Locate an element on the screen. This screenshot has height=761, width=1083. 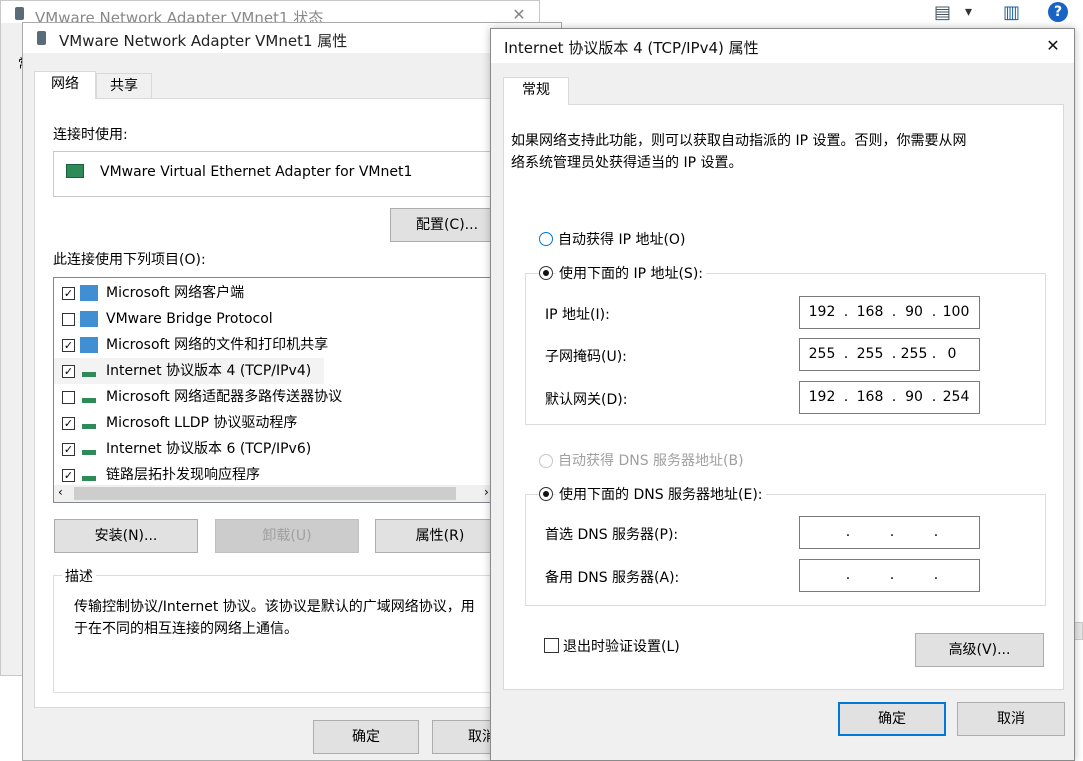
adapter-dialog-titlebar: VMware Network Adapter VMnet1 属性 is located at coordinates (292, 38).